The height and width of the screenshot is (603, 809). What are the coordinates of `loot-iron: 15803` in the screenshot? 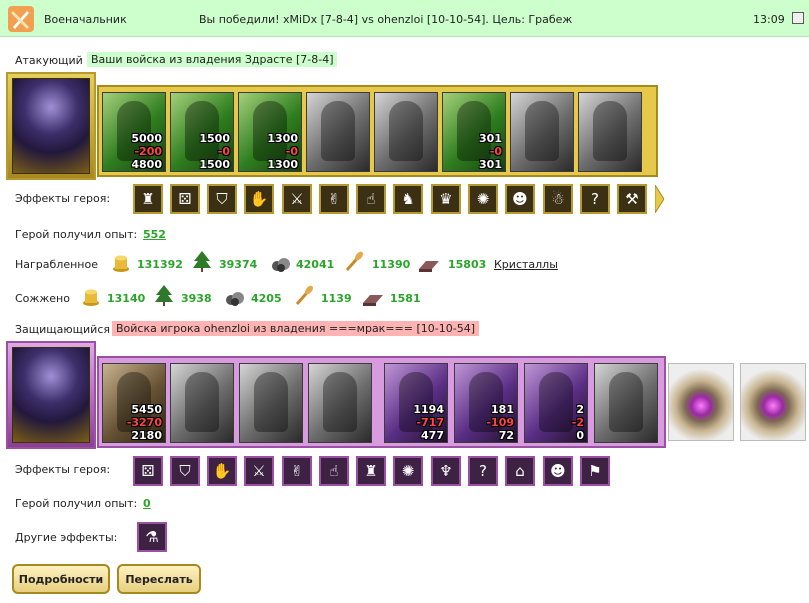 It's located at (467, 264).